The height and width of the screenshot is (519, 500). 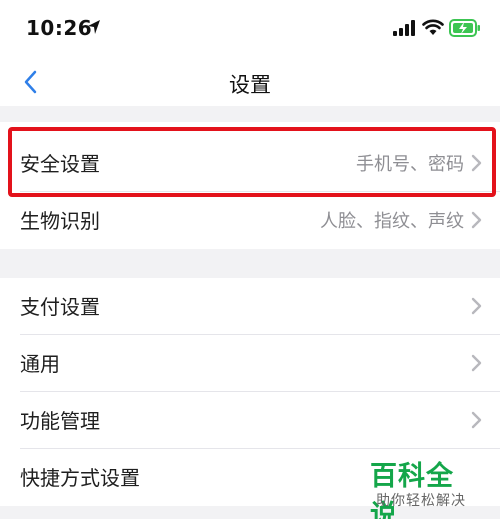 I want to click on settings-row-payment: 支付设置, so click(x=250, y=306).